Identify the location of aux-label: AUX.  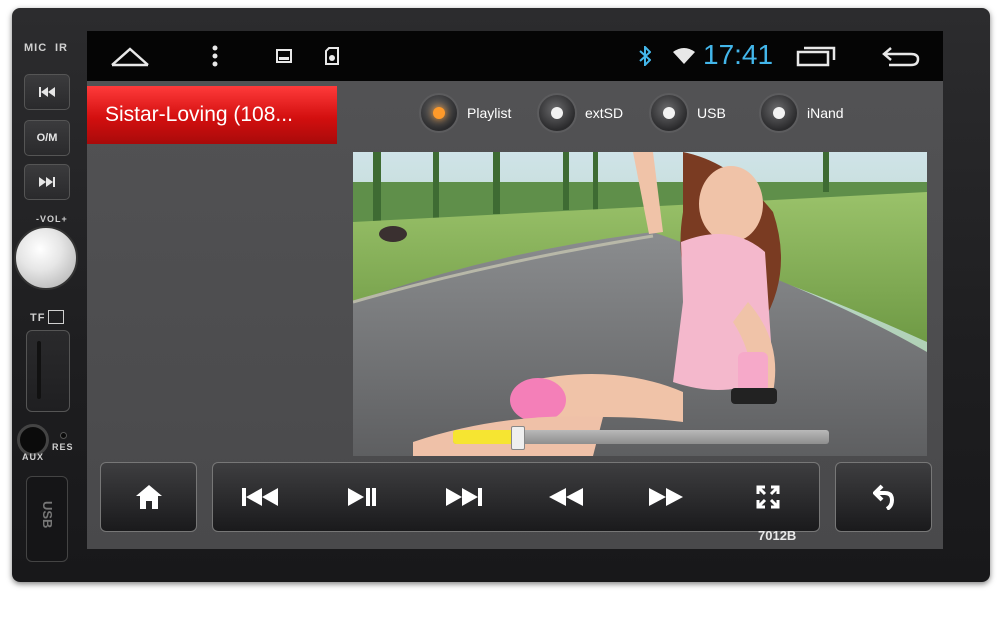
(33, 457).